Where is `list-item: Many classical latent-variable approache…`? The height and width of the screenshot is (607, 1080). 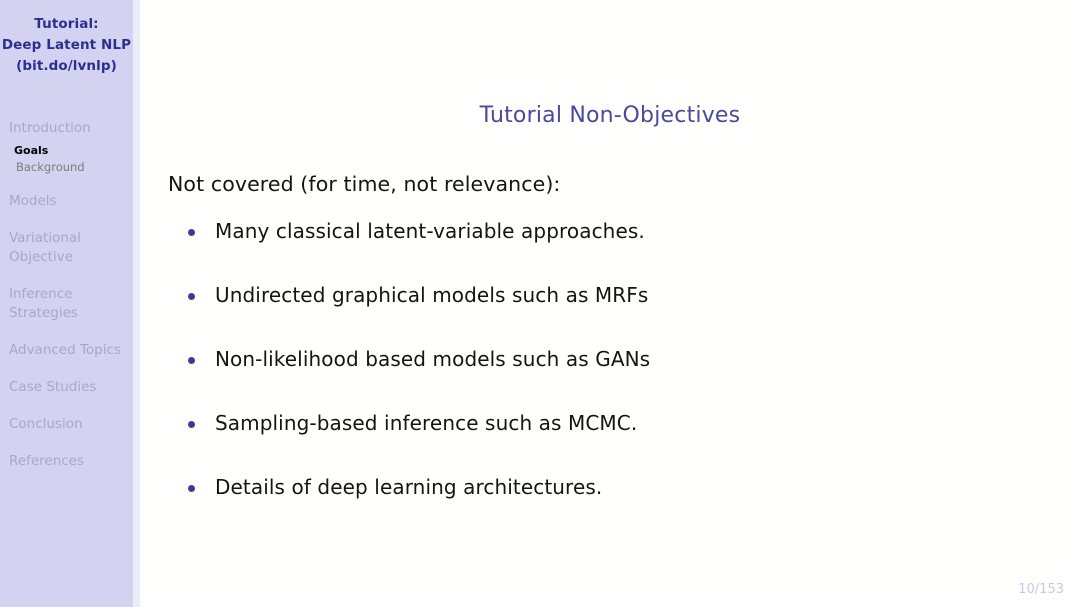 list-item: Many classical latent-variable approache… is located at coordinates (618, 250).